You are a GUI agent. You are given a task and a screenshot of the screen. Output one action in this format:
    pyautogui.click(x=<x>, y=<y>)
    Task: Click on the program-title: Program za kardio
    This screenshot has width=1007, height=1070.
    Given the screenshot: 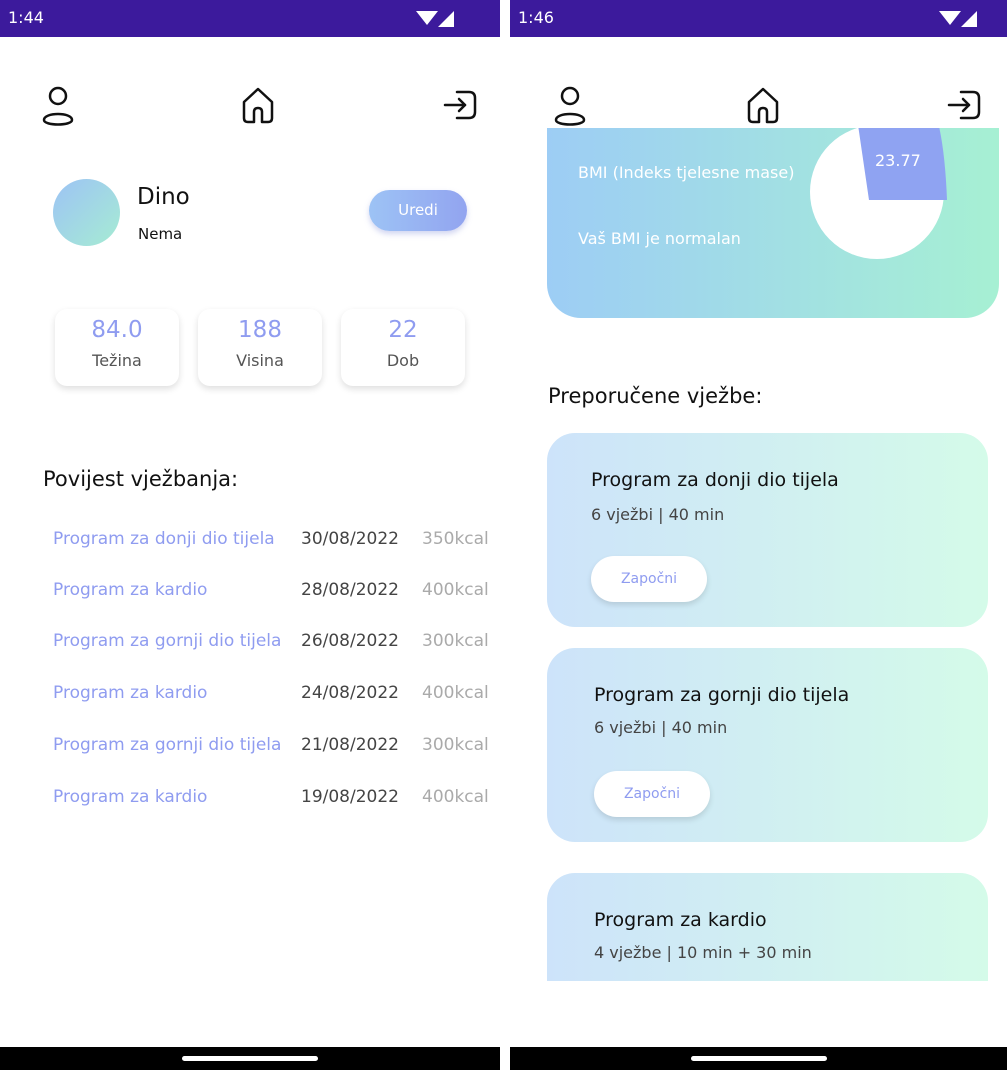 What is the action you would take?
    pyautogui.click(x=680, y=920)
    